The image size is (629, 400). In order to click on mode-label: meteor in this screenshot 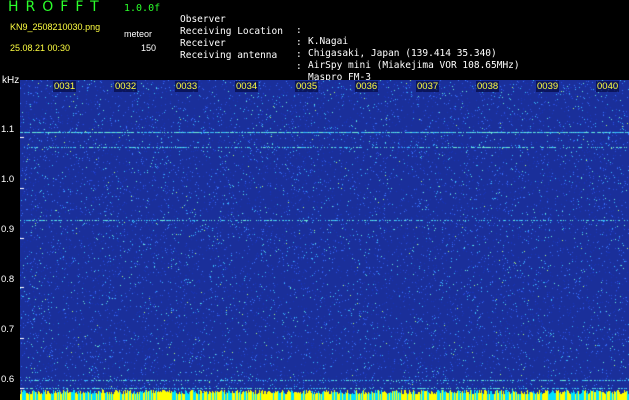, I will do `click(138, 34)`.